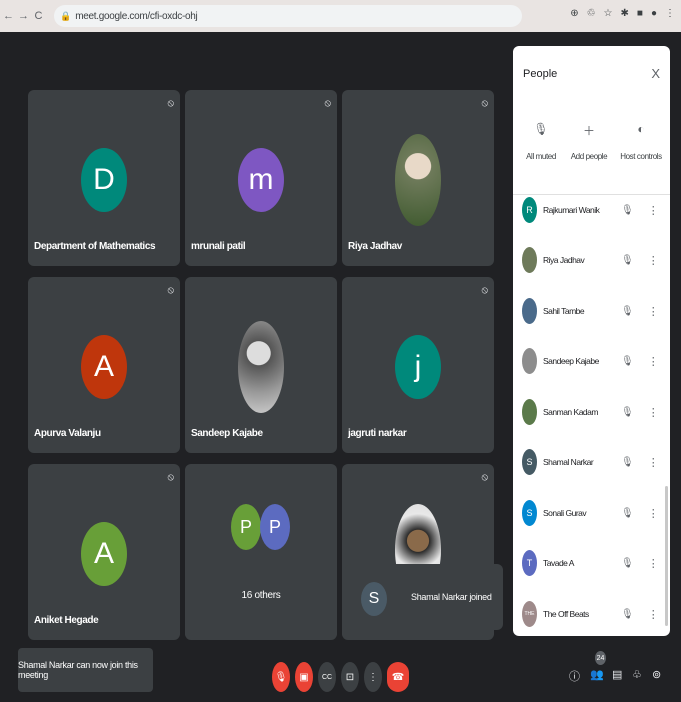 The width and height of the screenshot is (681, 702). Describe the element at coordinates (640, 13) in the screenshot. I see `sidebar-icon: ■` at that location.